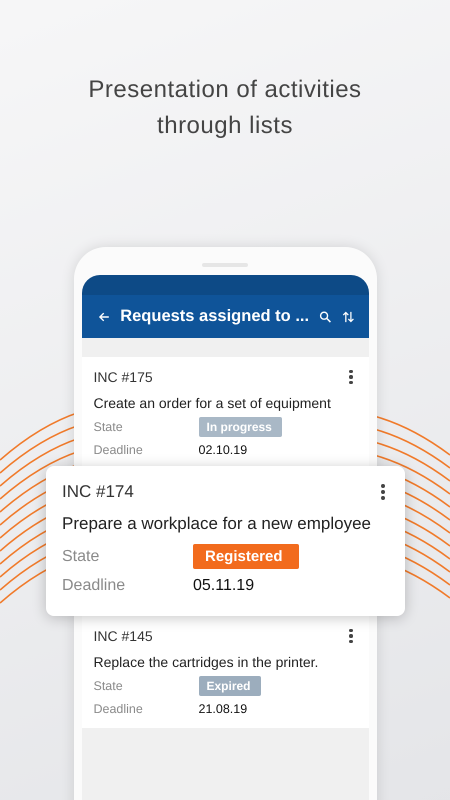 The width and height of the screenshot is (450, 800). I want to click on status-tag: Registered, so click(246, 556).